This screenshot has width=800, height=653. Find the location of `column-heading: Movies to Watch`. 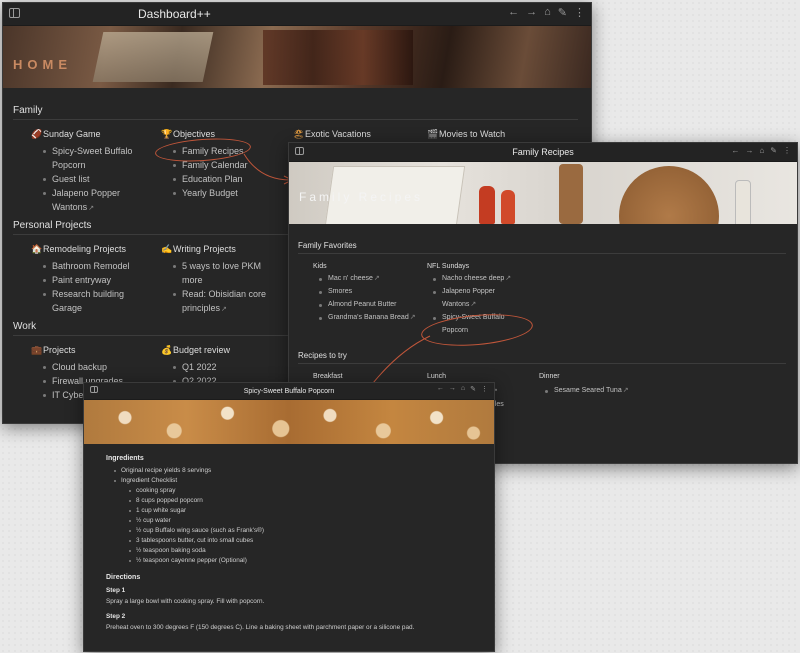

column-heading: Movies to Watch is located at coordinates (472, 134).